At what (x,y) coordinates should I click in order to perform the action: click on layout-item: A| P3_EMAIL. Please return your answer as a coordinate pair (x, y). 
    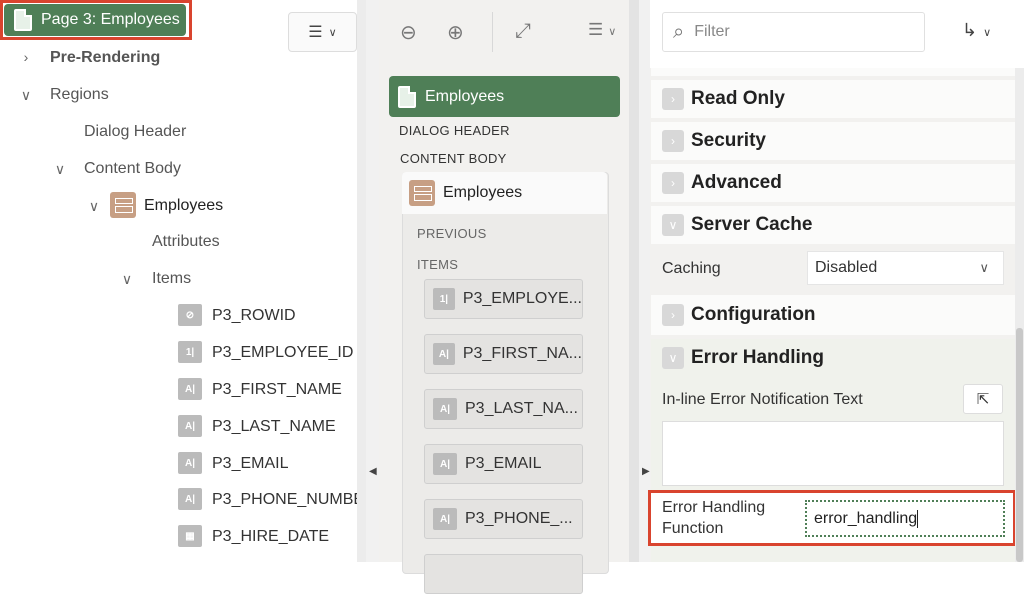
    Looking at the image, I should click on (503, 464).